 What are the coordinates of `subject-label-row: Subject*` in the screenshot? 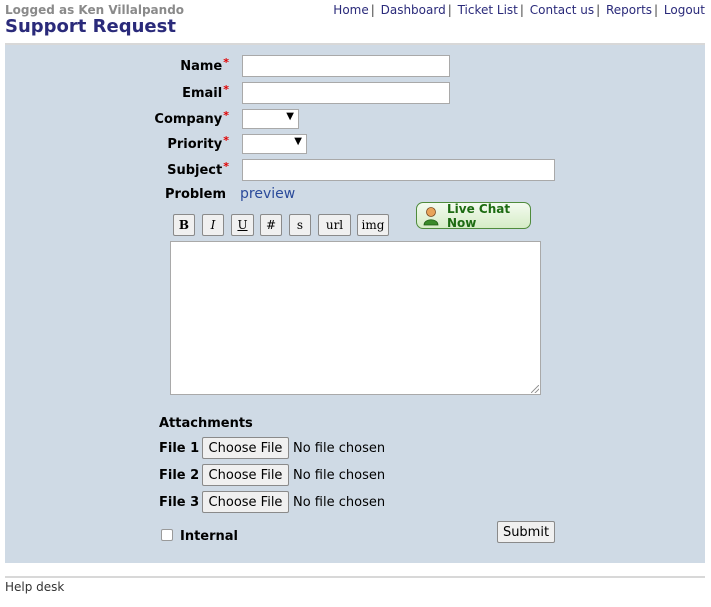 It's located at (169, 169).